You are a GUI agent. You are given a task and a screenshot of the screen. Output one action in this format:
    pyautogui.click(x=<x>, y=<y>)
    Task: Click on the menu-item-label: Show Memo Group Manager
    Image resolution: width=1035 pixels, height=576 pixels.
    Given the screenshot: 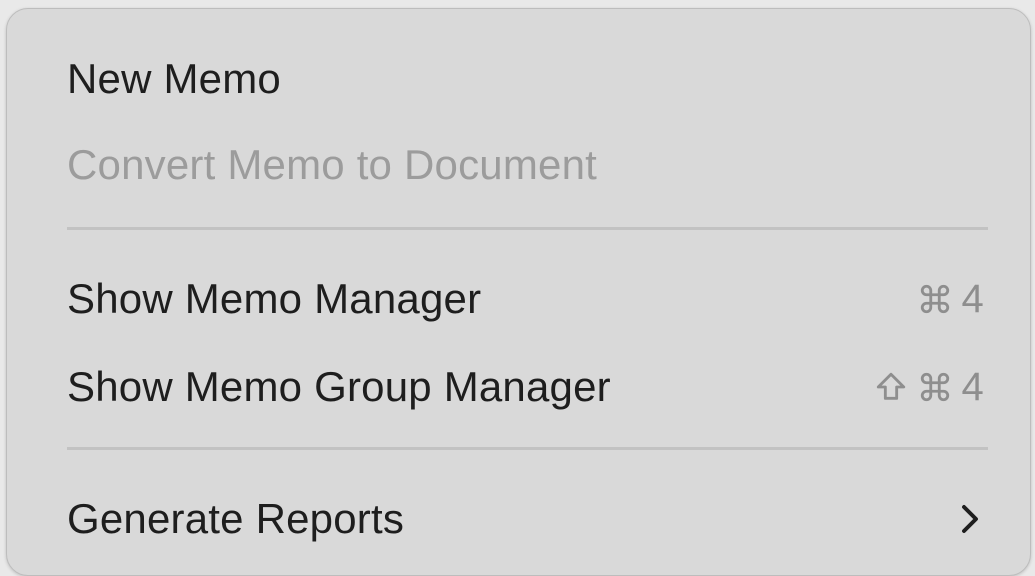 What is the action you would take?
    pyautogui.click(x=339, y=386)
    